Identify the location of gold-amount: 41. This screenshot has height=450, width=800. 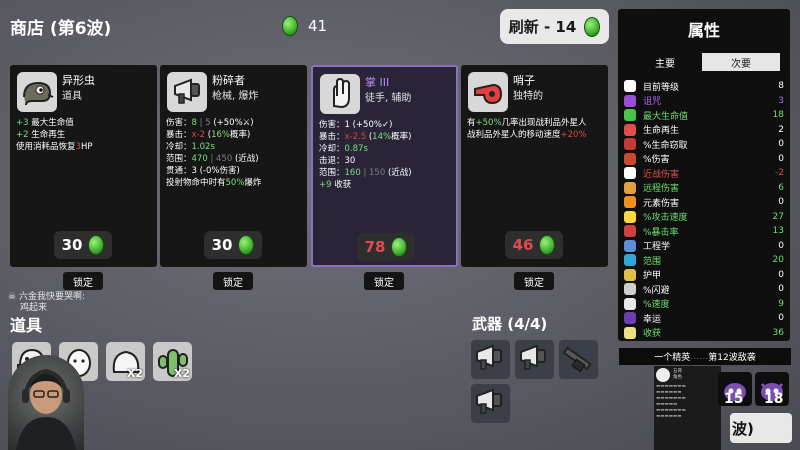
(318, 26).